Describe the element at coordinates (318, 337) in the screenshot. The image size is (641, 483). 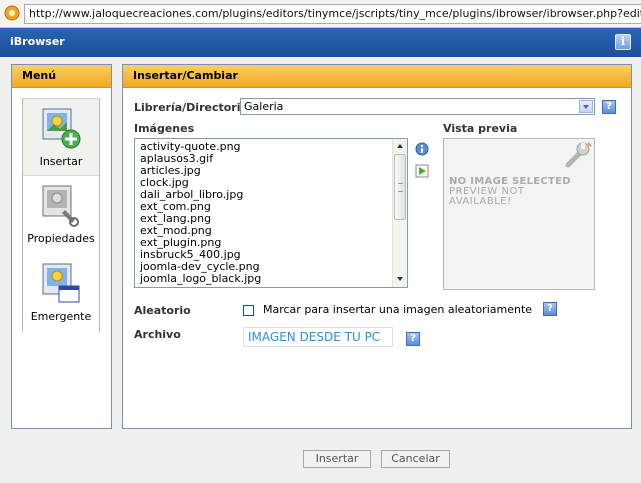
I see `upload-from-pc-link: IMAGEN DESDE TU PC` at that location.